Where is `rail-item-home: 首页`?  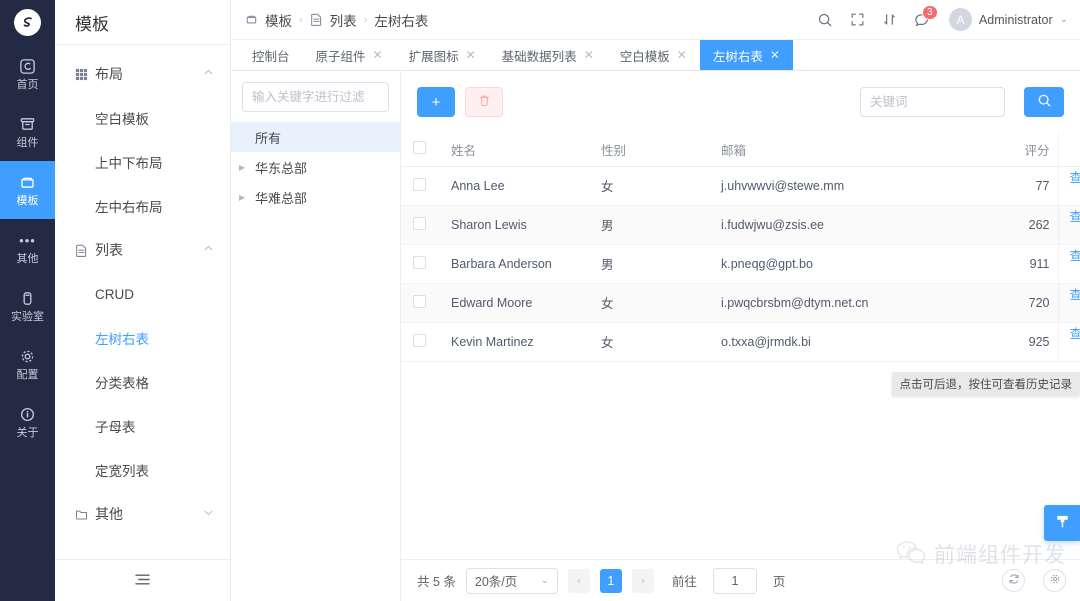 rail-item-home: 首页 is located at coordinates (27, 74).